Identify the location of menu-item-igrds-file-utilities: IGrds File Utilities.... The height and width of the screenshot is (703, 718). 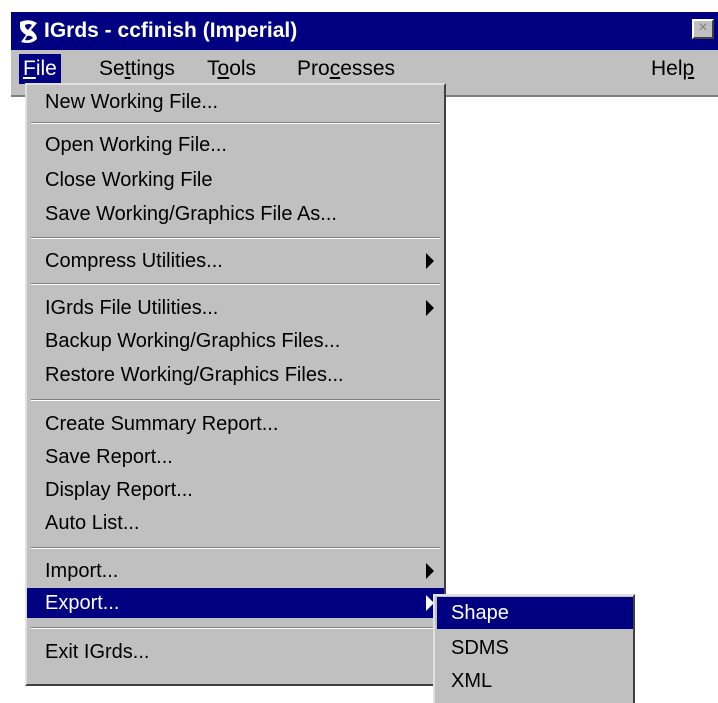
(235, 308).